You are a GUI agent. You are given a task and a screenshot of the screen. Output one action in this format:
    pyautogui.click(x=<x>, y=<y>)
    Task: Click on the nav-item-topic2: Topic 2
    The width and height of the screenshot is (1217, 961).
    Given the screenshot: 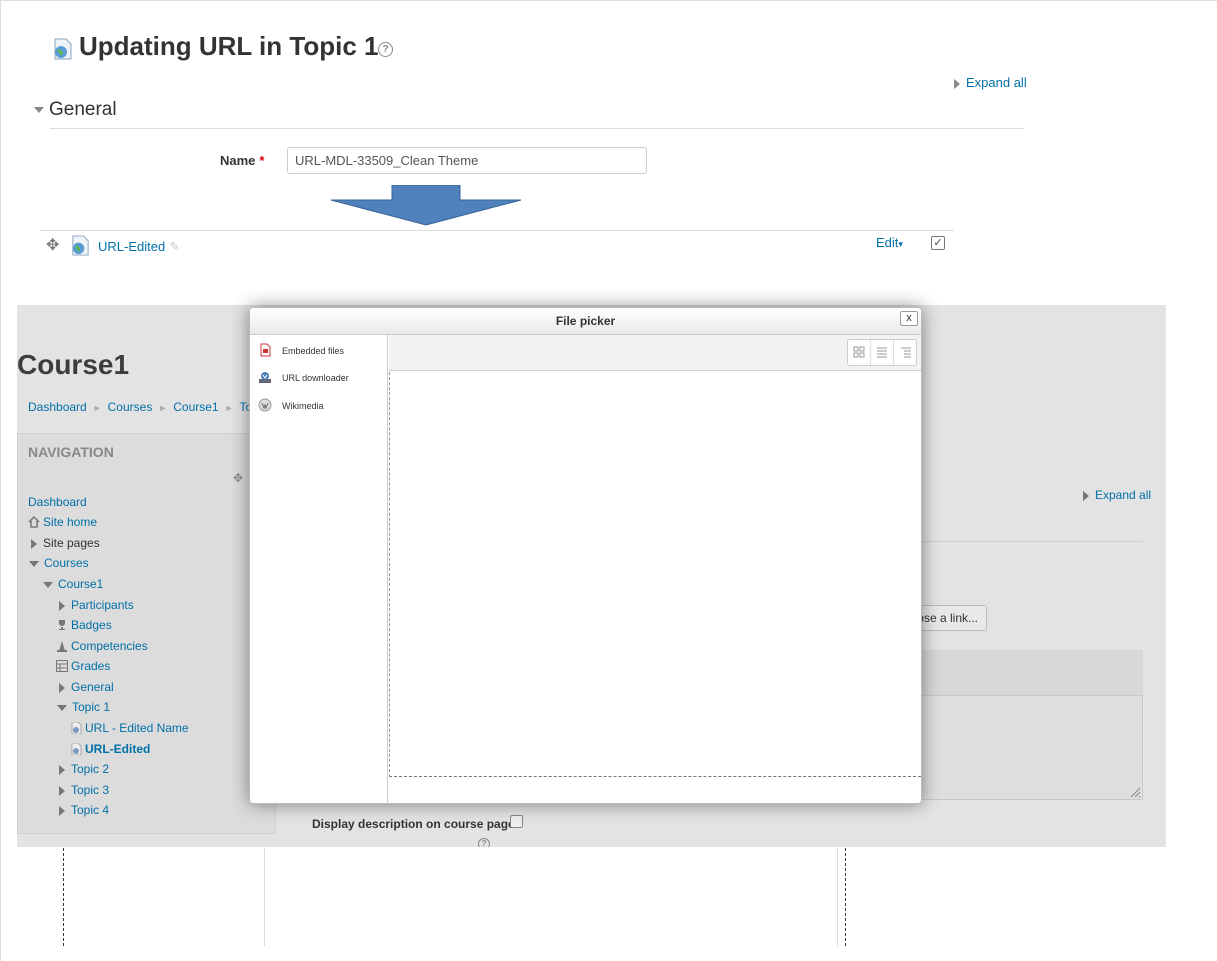 What is the action you would take?
    pyautogui.click(x=84, y=769)
    